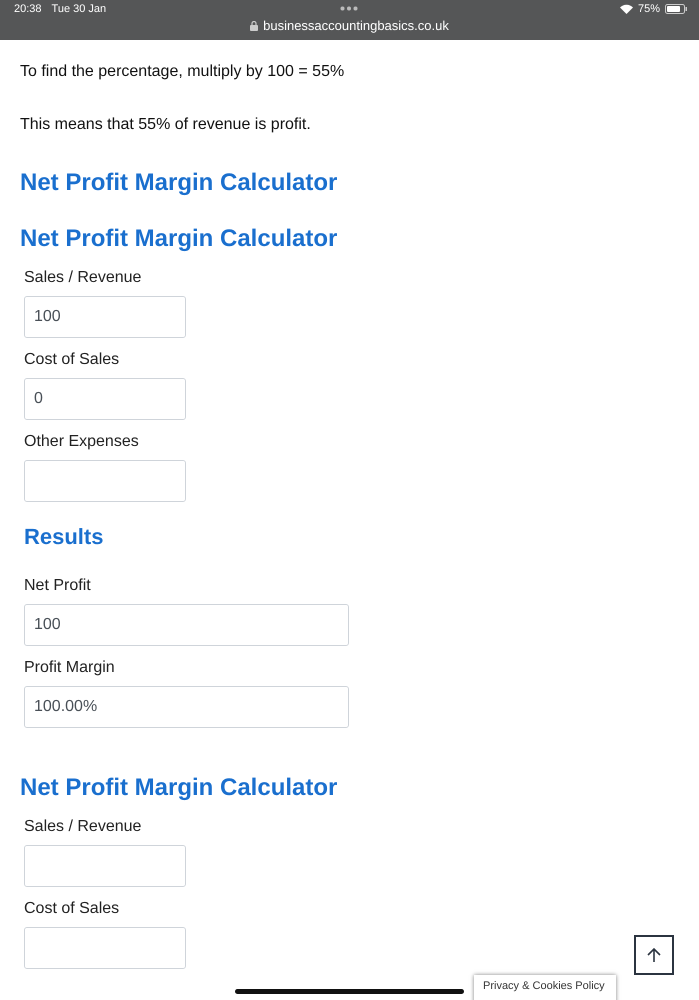  Describe the element at coordinates (57, 586) in the screenshot. I see `result-label: Net Profit` at that location.